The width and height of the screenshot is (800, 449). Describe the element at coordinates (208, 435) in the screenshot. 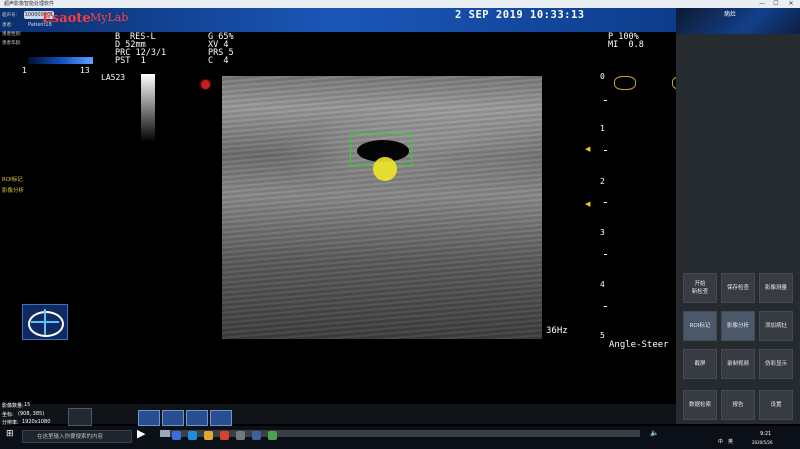

I see `explorer-icon` at that location.